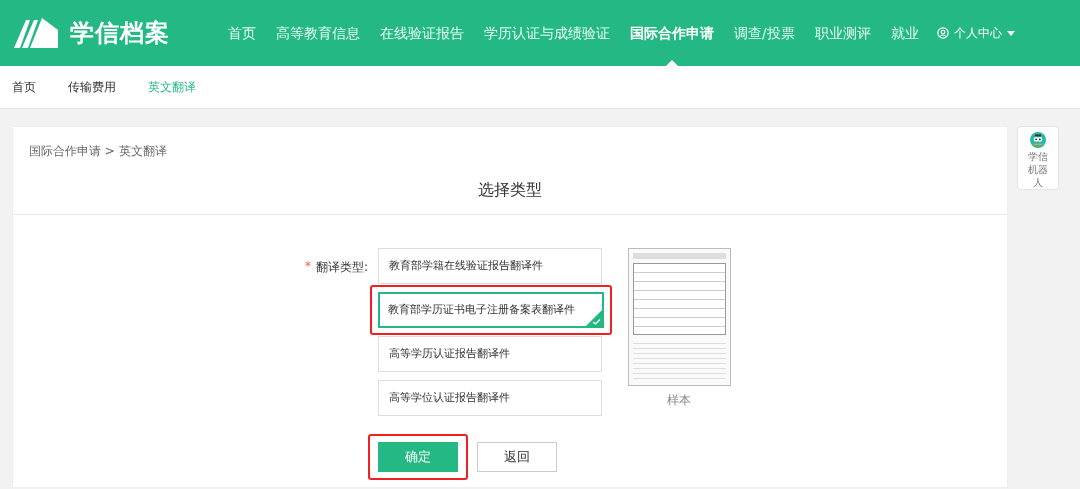  Describe the element at coordinates (120, 33) in the screenshot. I see `logo-text: 学信档案` at that location.